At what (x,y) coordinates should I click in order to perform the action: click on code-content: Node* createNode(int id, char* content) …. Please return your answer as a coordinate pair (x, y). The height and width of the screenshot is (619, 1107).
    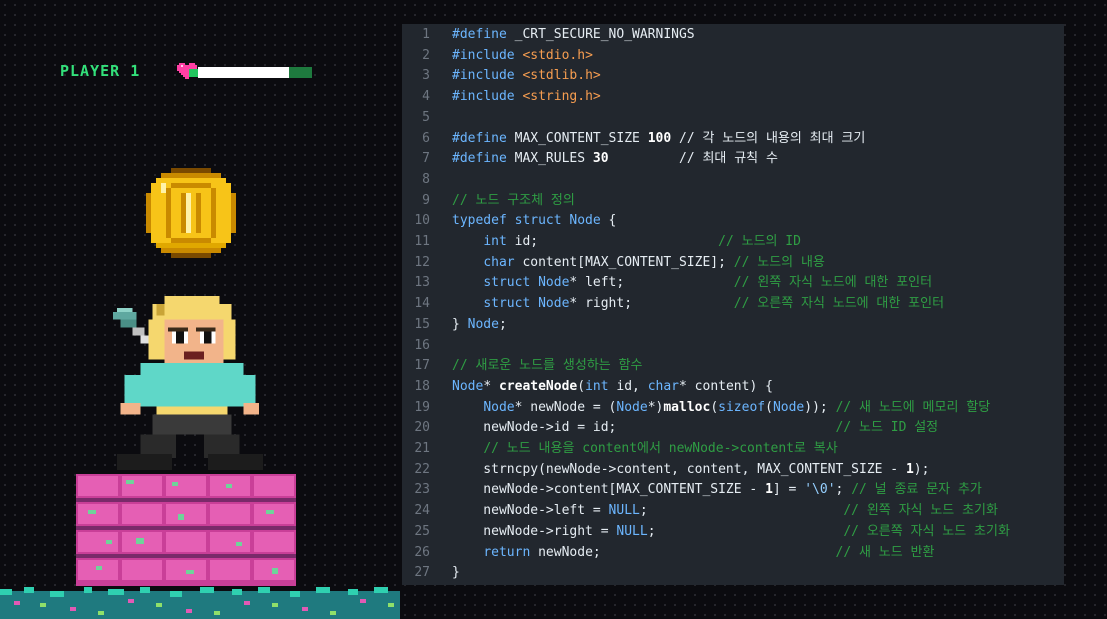
    Looking at the image, I should click on (612, 386).